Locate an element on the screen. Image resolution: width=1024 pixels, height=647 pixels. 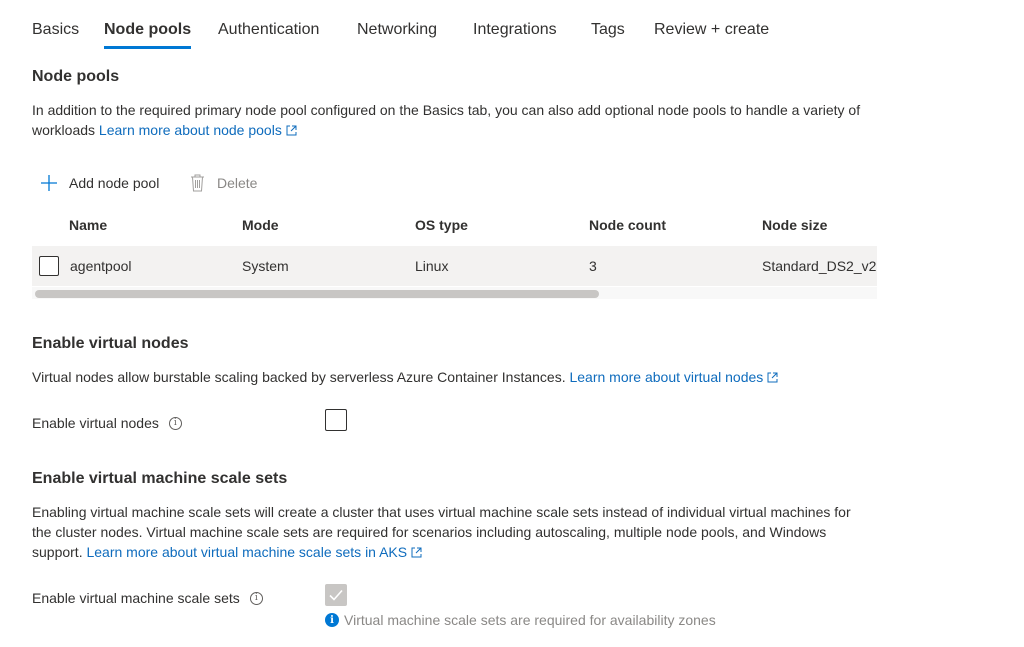
info-filled-icon: i is located at coordinates (332, 620).